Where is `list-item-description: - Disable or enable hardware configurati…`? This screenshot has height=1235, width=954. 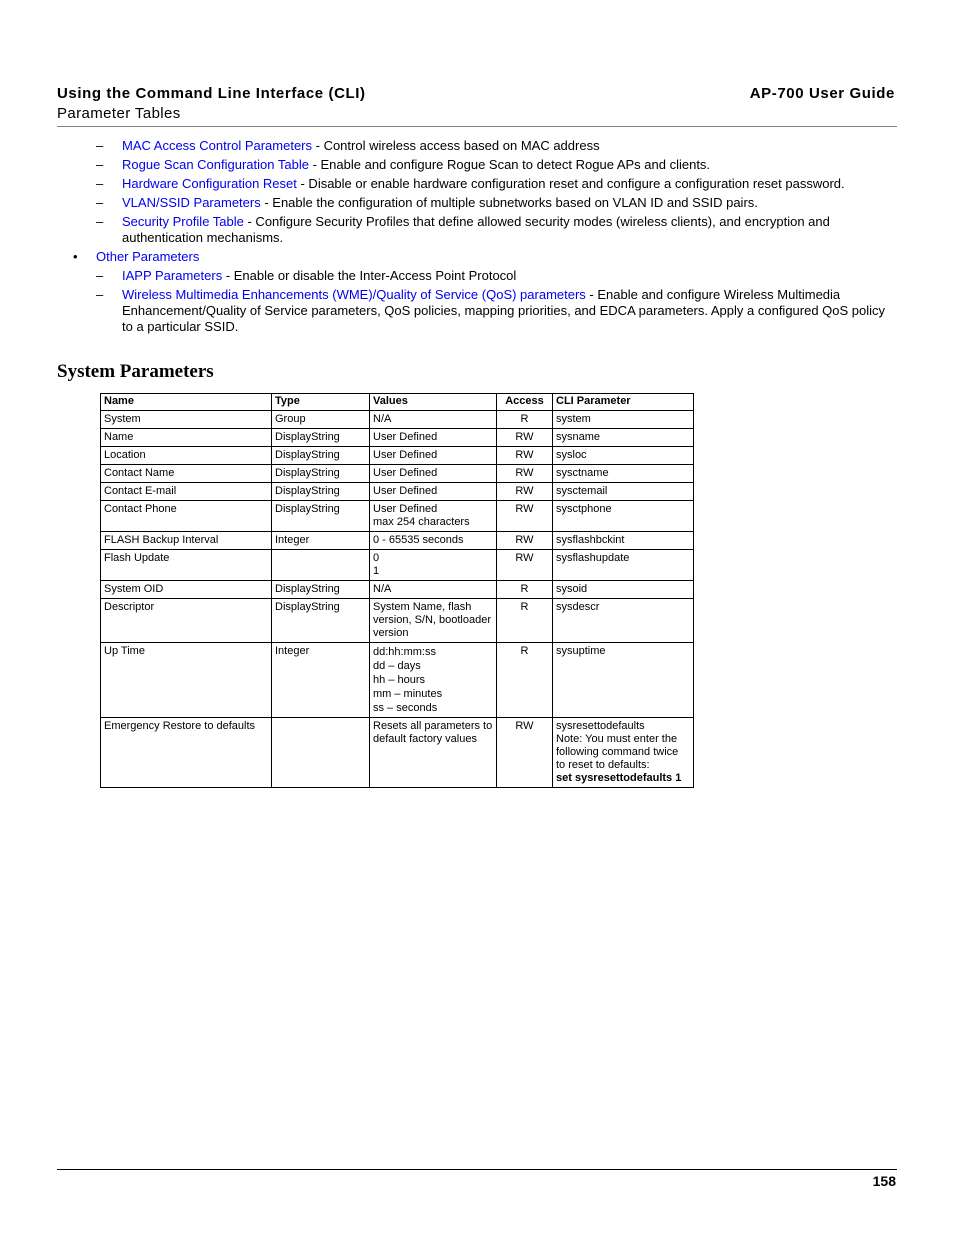
list-item-description: - Disable or enable hardware configurati… is located at coordinates (570, 183).